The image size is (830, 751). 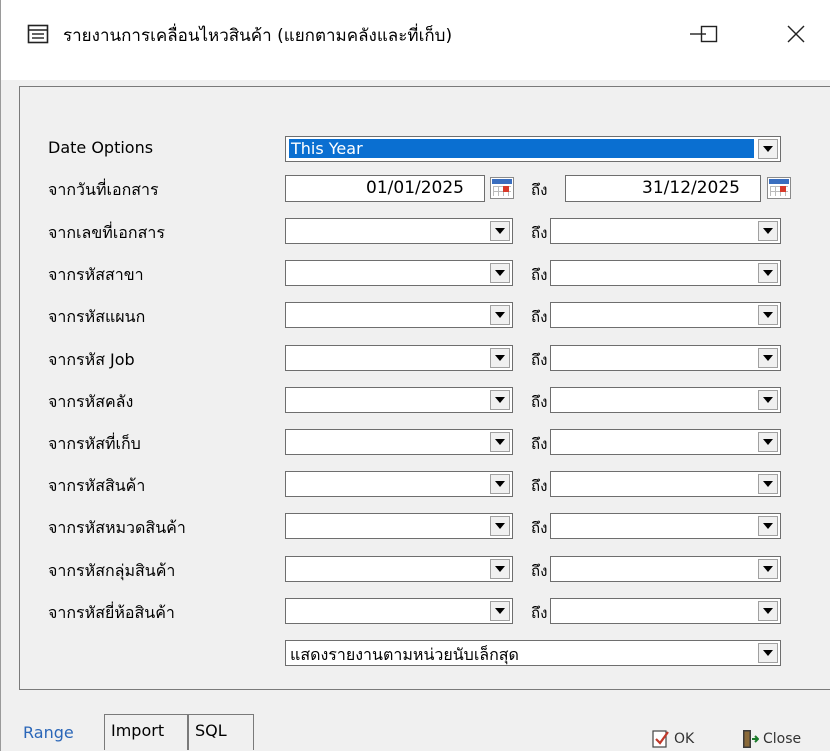 I want to click on date-from-value: 01/01/2025, so click(x=415, y=188).